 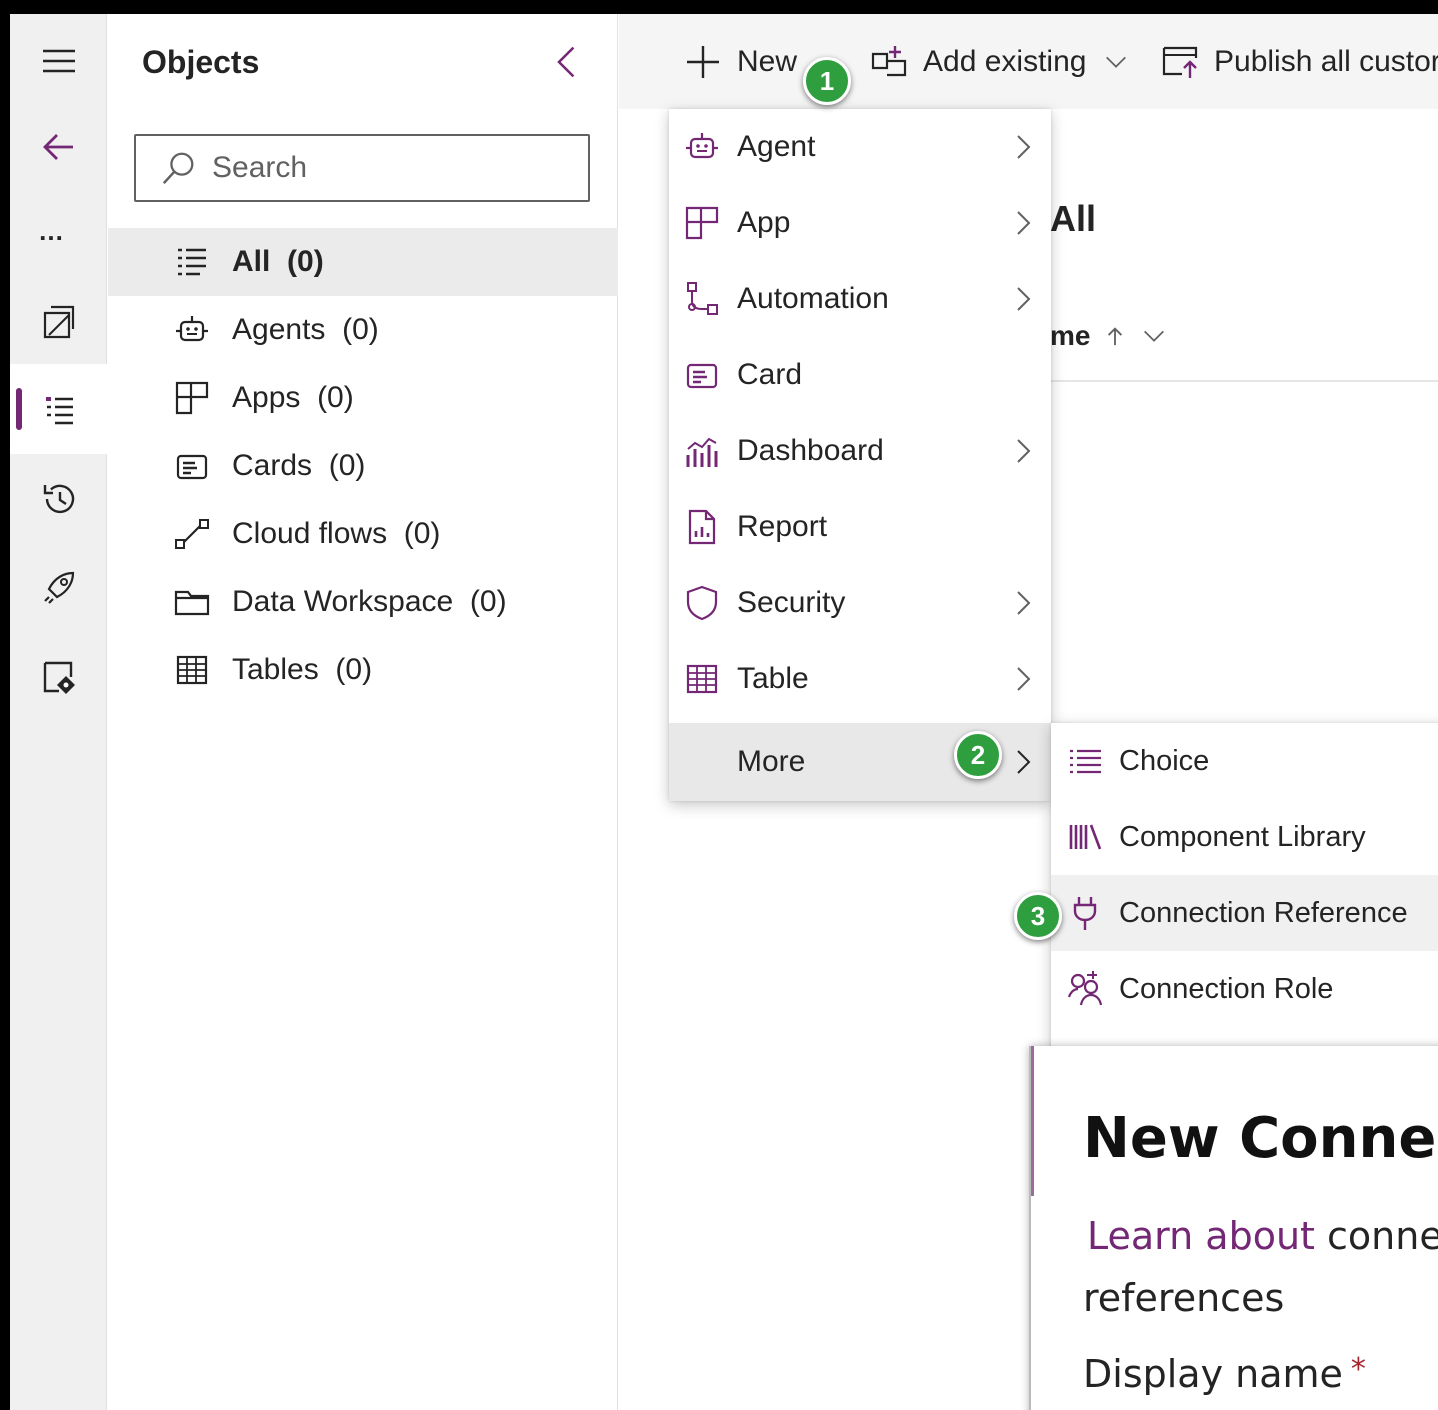 I want to click on library-icon, so click(x=1085, y=837).